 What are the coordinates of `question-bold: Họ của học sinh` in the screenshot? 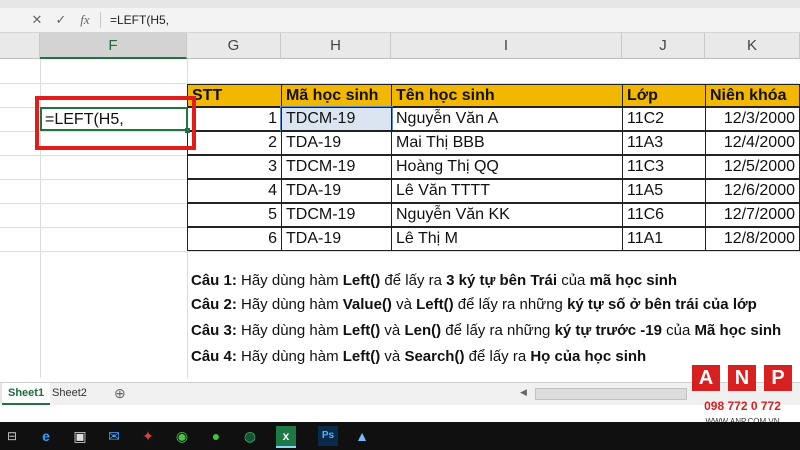 It's located at (588, 356).